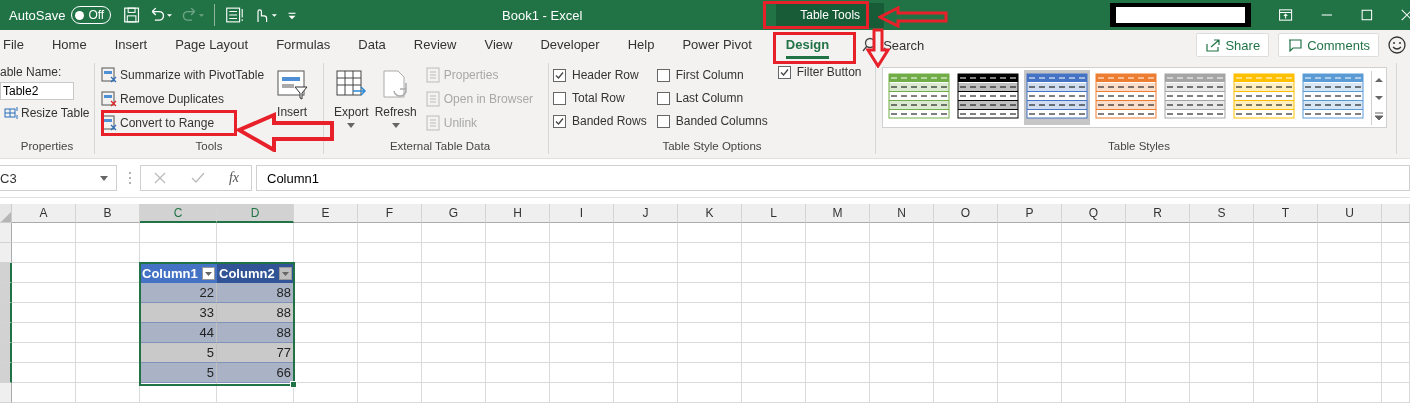 The image size is (1410, 404). I want to click on column-header: U, so click(1350, 213).